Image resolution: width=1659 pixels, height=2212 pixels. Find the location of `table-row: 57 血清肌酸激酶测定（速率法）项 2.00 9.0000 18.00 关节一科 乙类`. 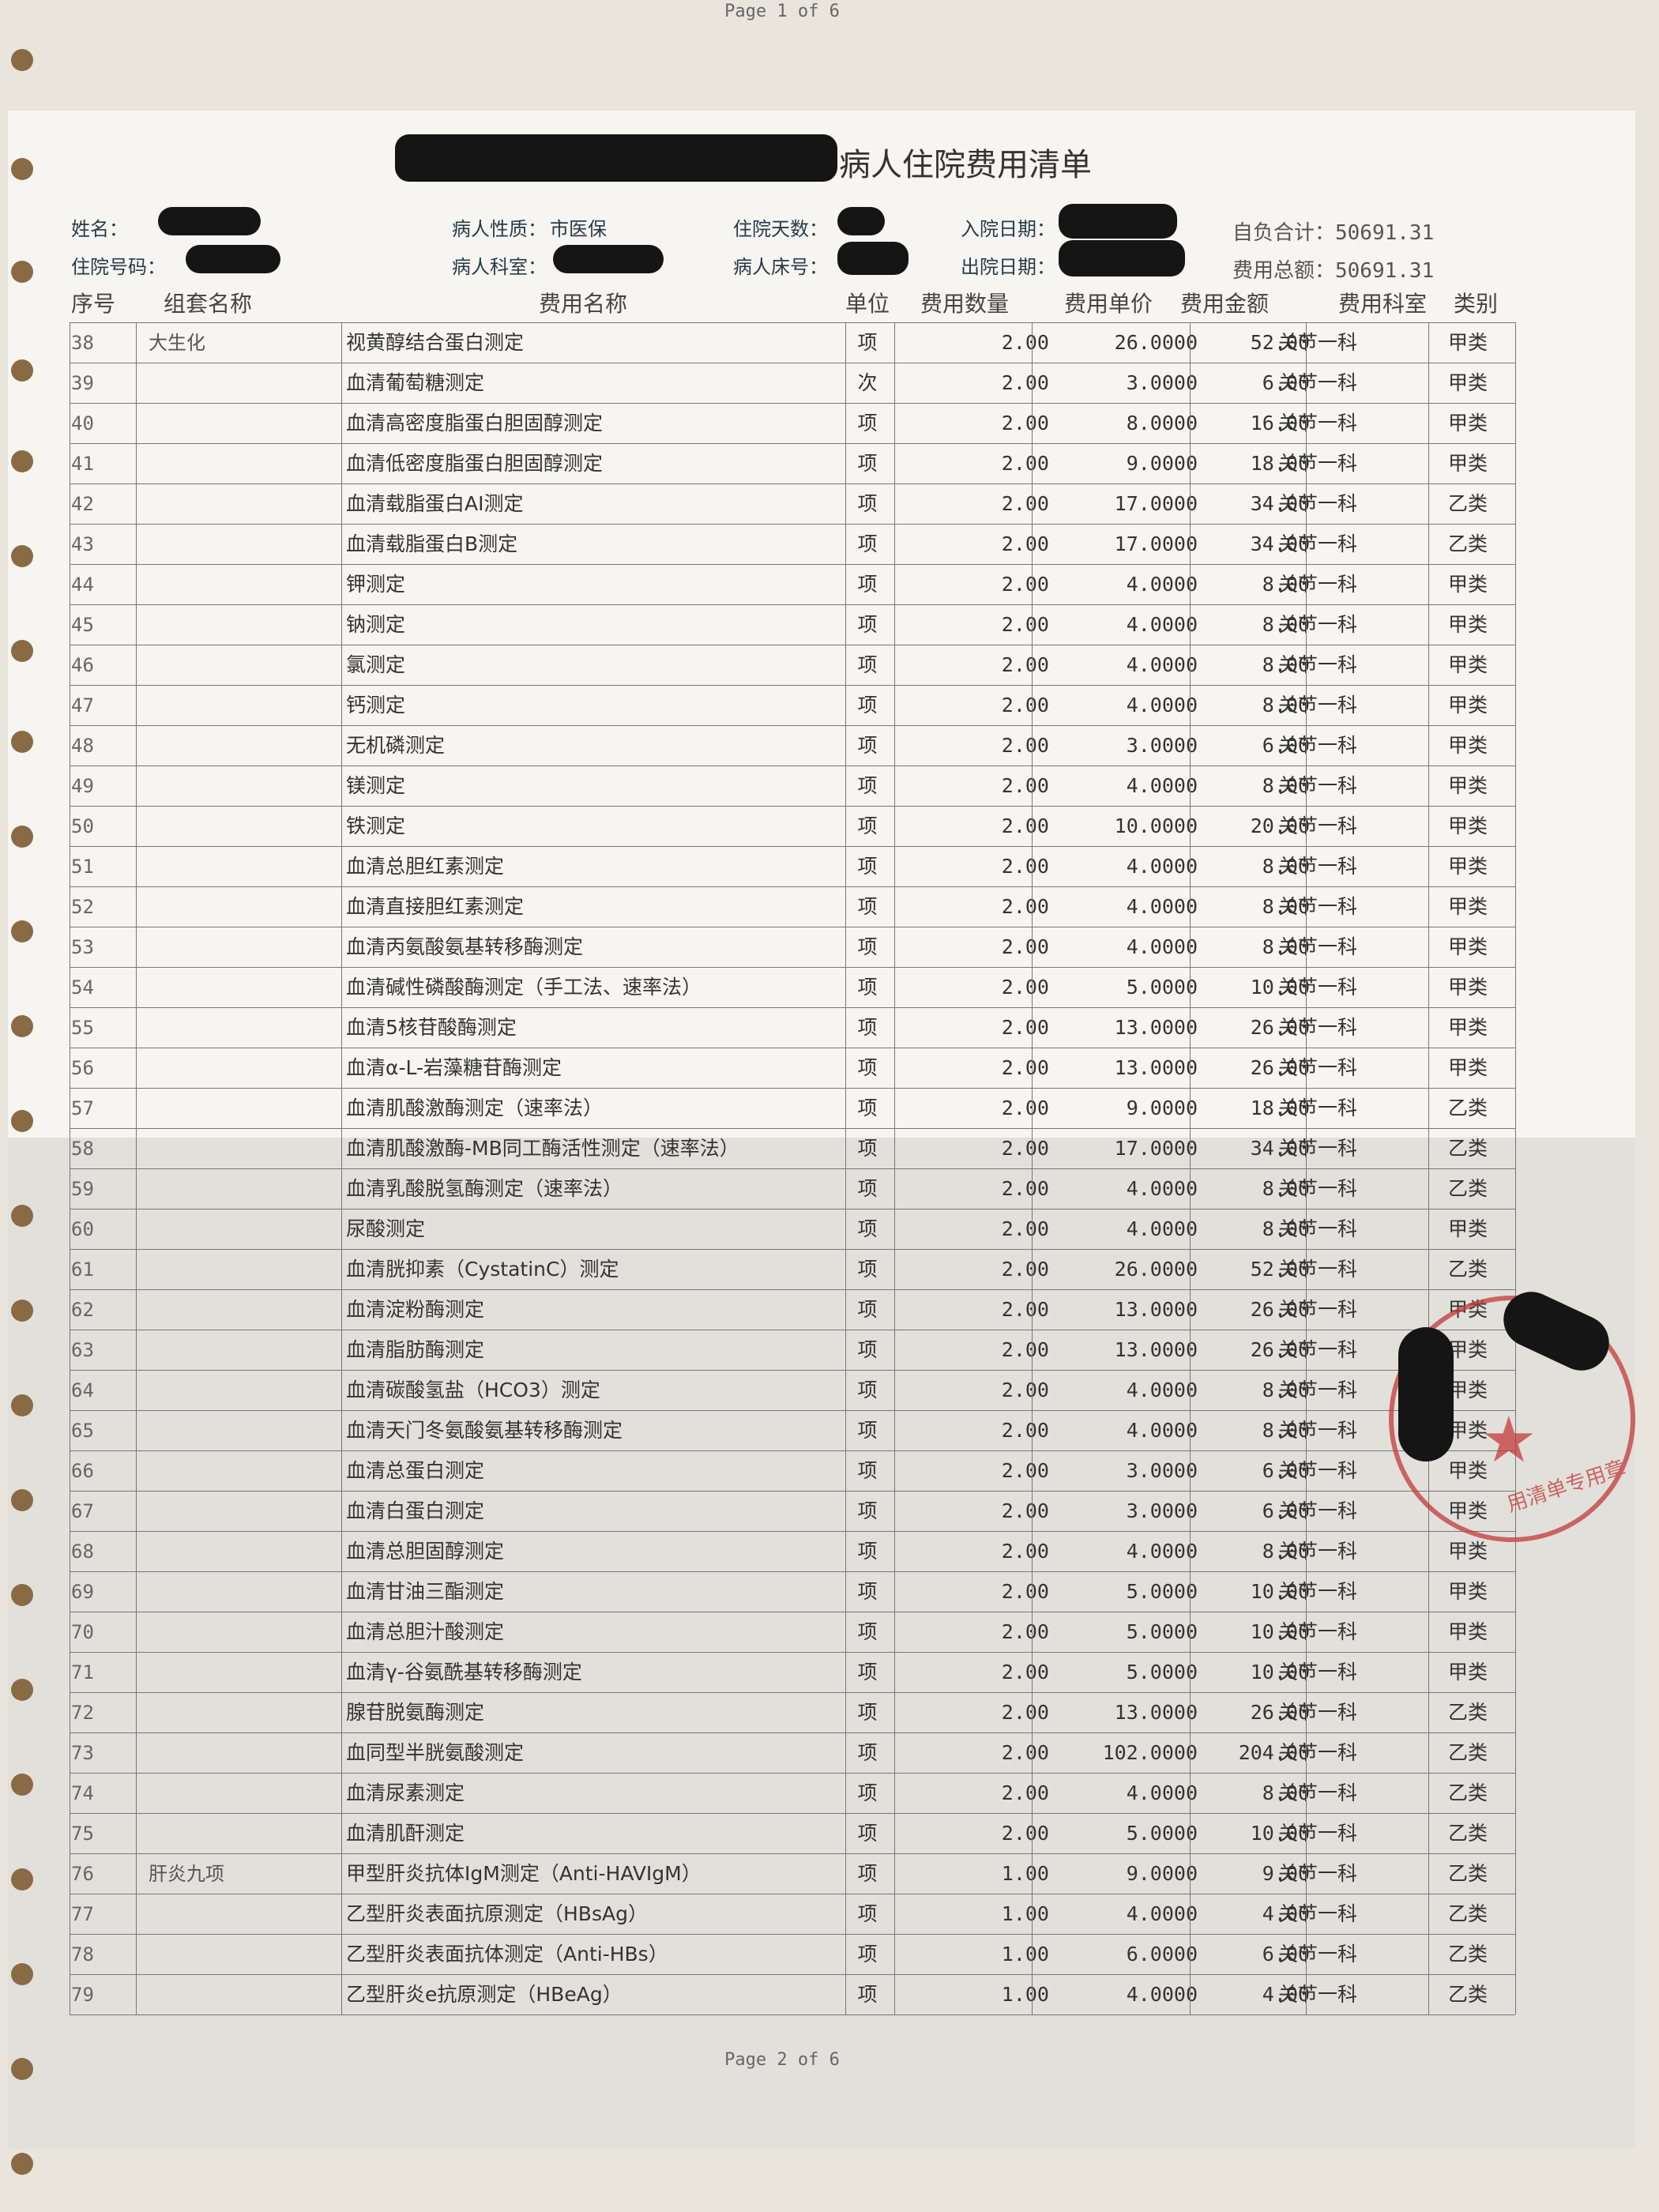

table-row: 57 血清肌酸激酶测定（速率法）项 2.00 9.0000 18.00 关节一科 乙类 is located at coordinates (793, 1109).